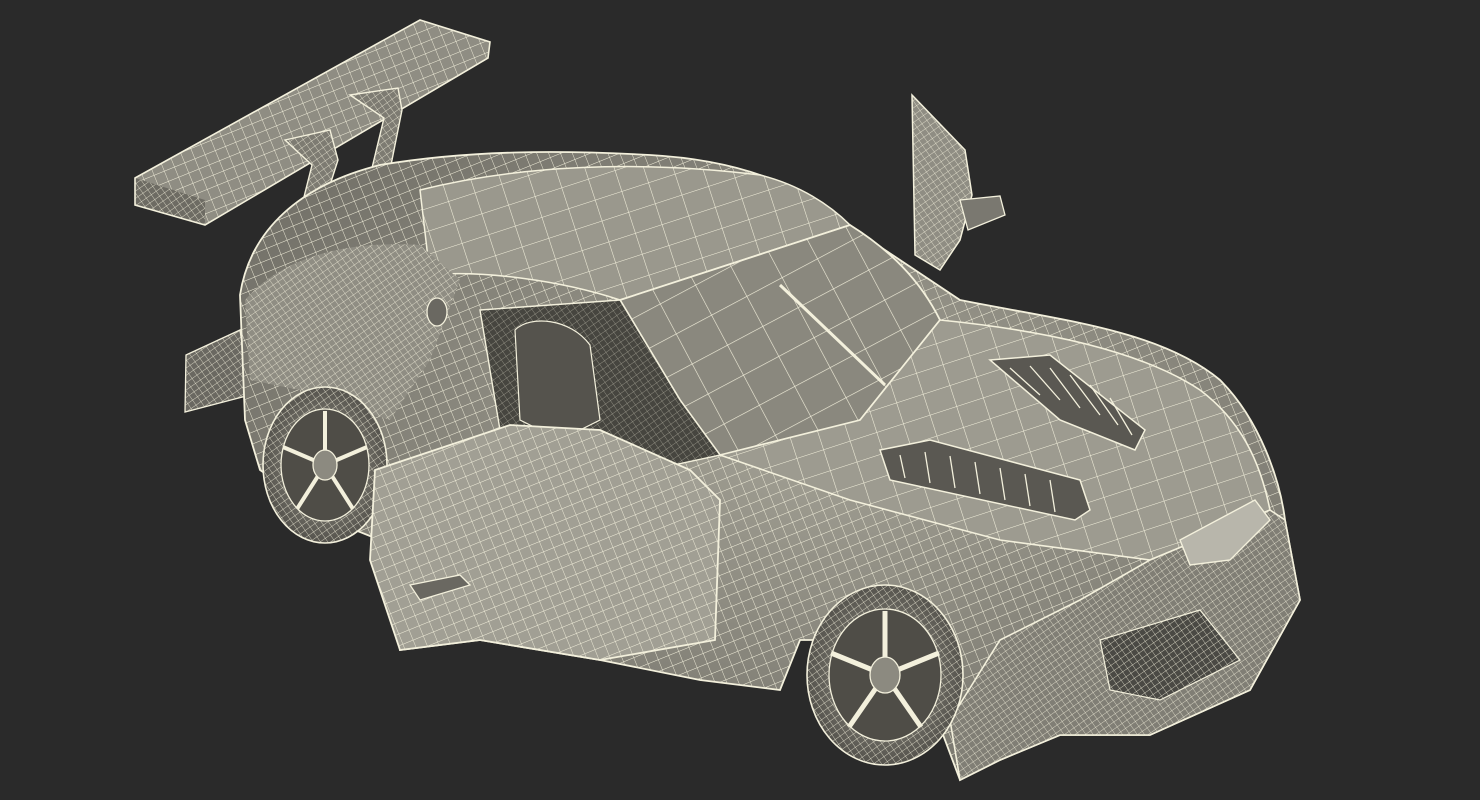 The width and height of the screenshot is (1480, 800). I want to click on front-wheel, so click(885, 675).